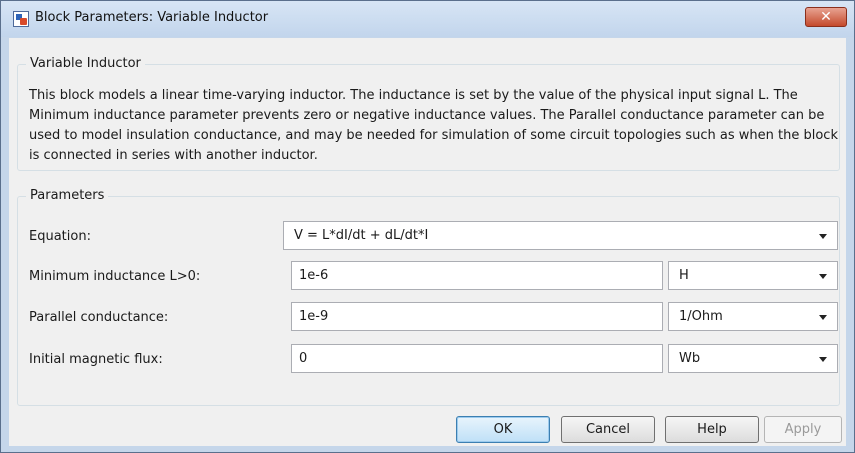  What do you see at coordinates (503, 429) in the screenshot?
I see `ok-button: OK` at bounding box center [503, 429].